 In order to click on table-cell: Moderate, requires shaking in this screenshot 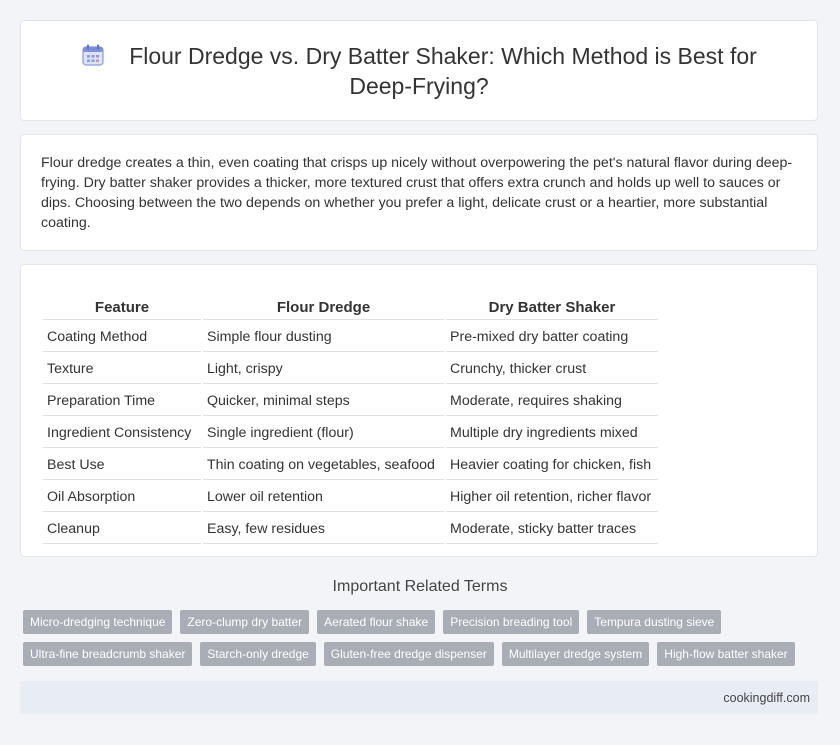, I will do `click(552, 401)`.